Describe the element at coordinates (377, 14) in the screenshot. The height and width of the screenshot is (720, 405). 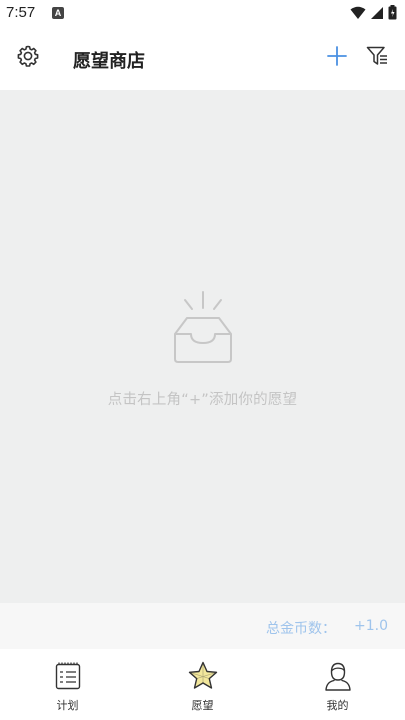
I see `signal-icon` at that location.